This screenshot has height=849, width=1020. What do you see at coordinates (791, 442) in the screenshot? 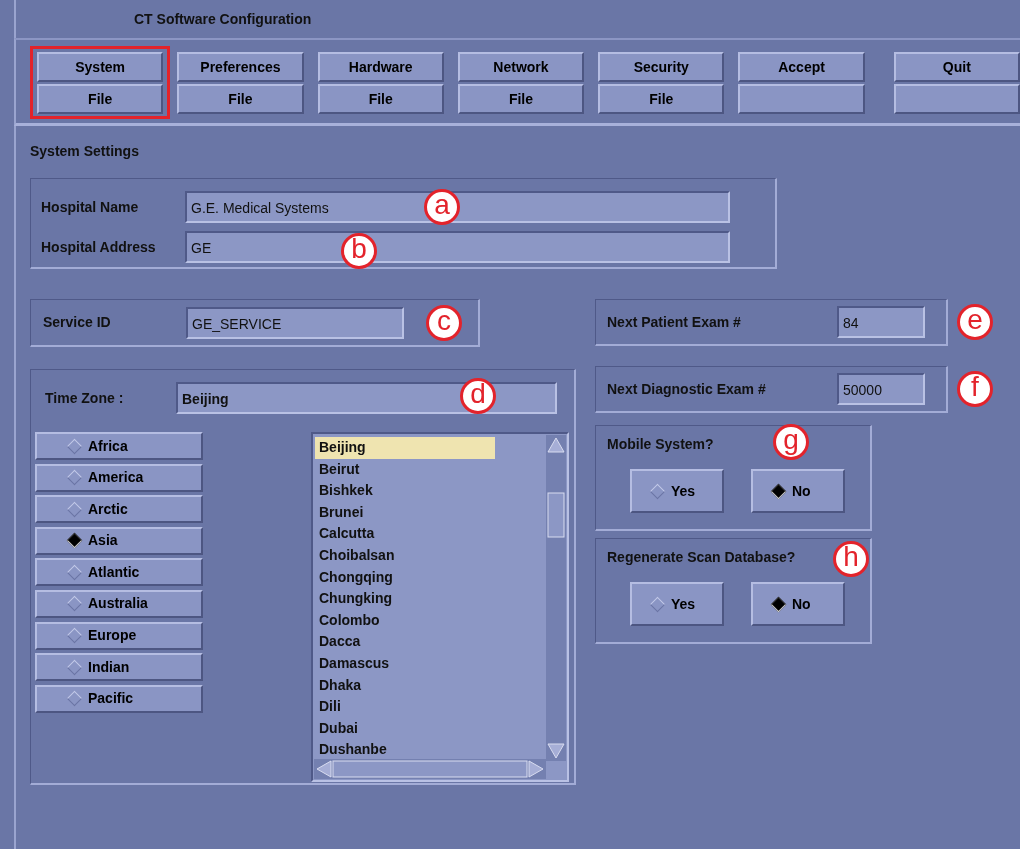
I see `callout-marker: g` at bounding box center [791, 442].